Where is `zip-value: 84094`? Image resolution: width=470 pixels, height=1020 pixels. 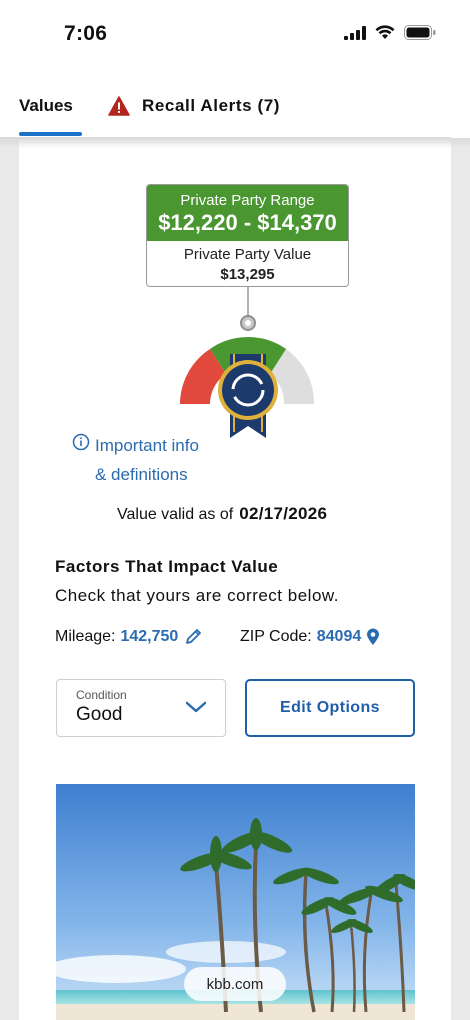
zip-value: 84094 is located at coordinates (339, 637).